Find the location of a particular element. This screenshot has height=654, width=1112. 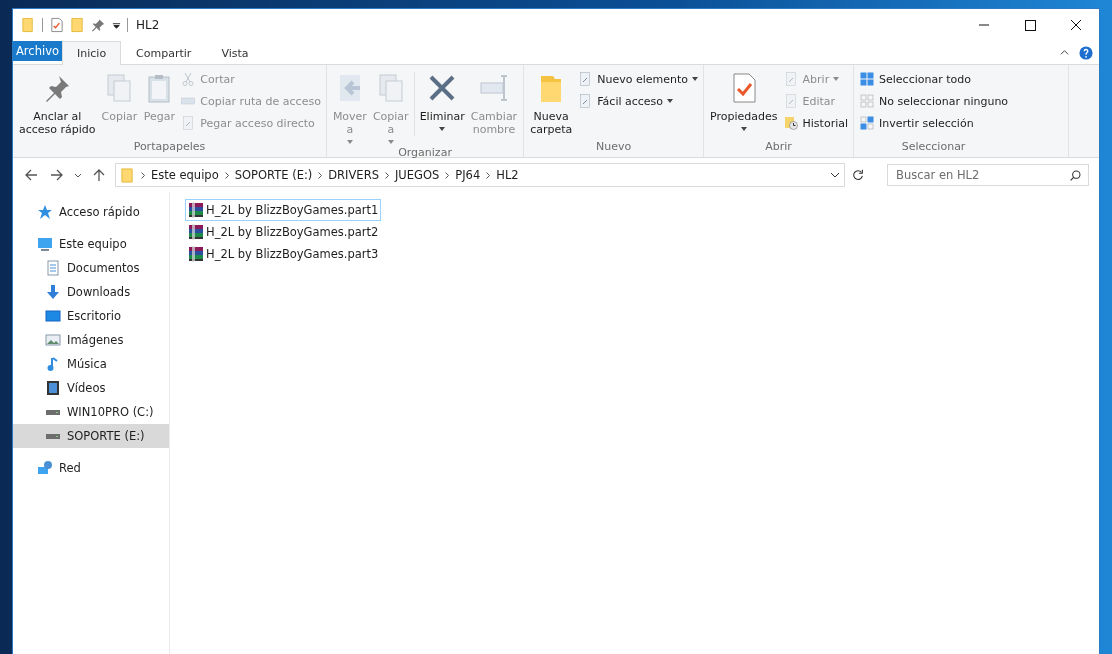

breadcrumb: PJ64 is located at coordinates (468, 175).